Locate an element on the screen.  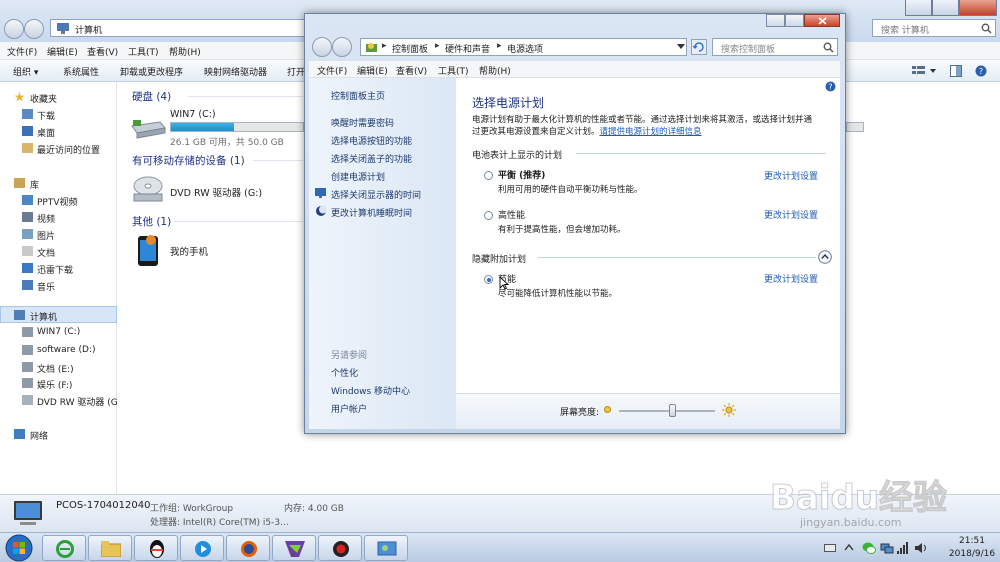
group-removable: 有可移动存储的设备 (1) is located at coordinates (188, 160).